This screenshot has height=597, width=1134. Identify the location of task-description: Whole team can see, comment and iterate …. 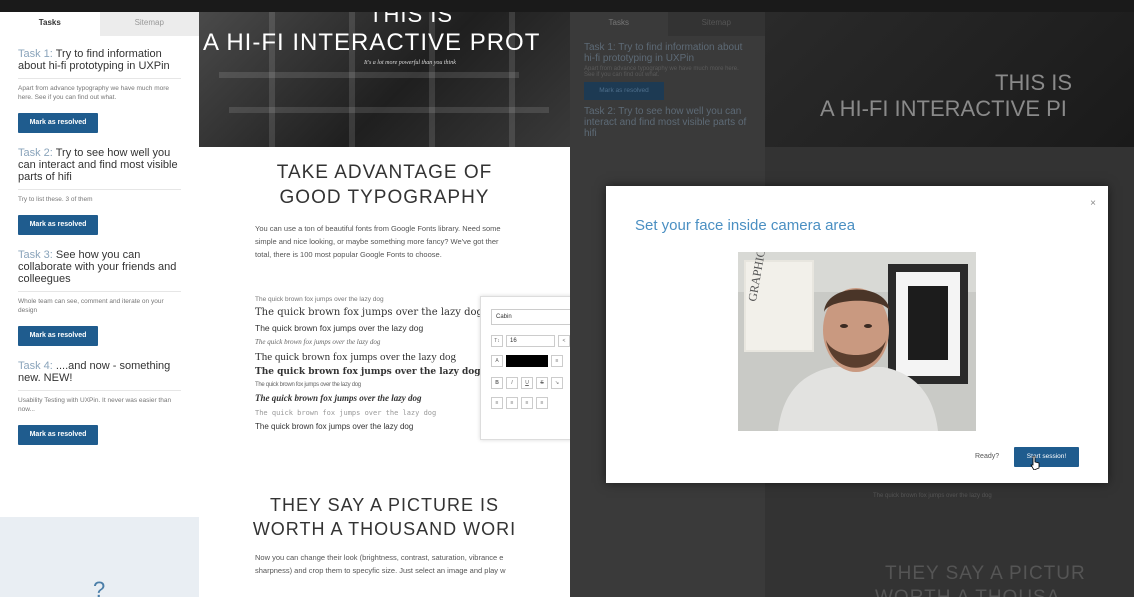
(91, 306).